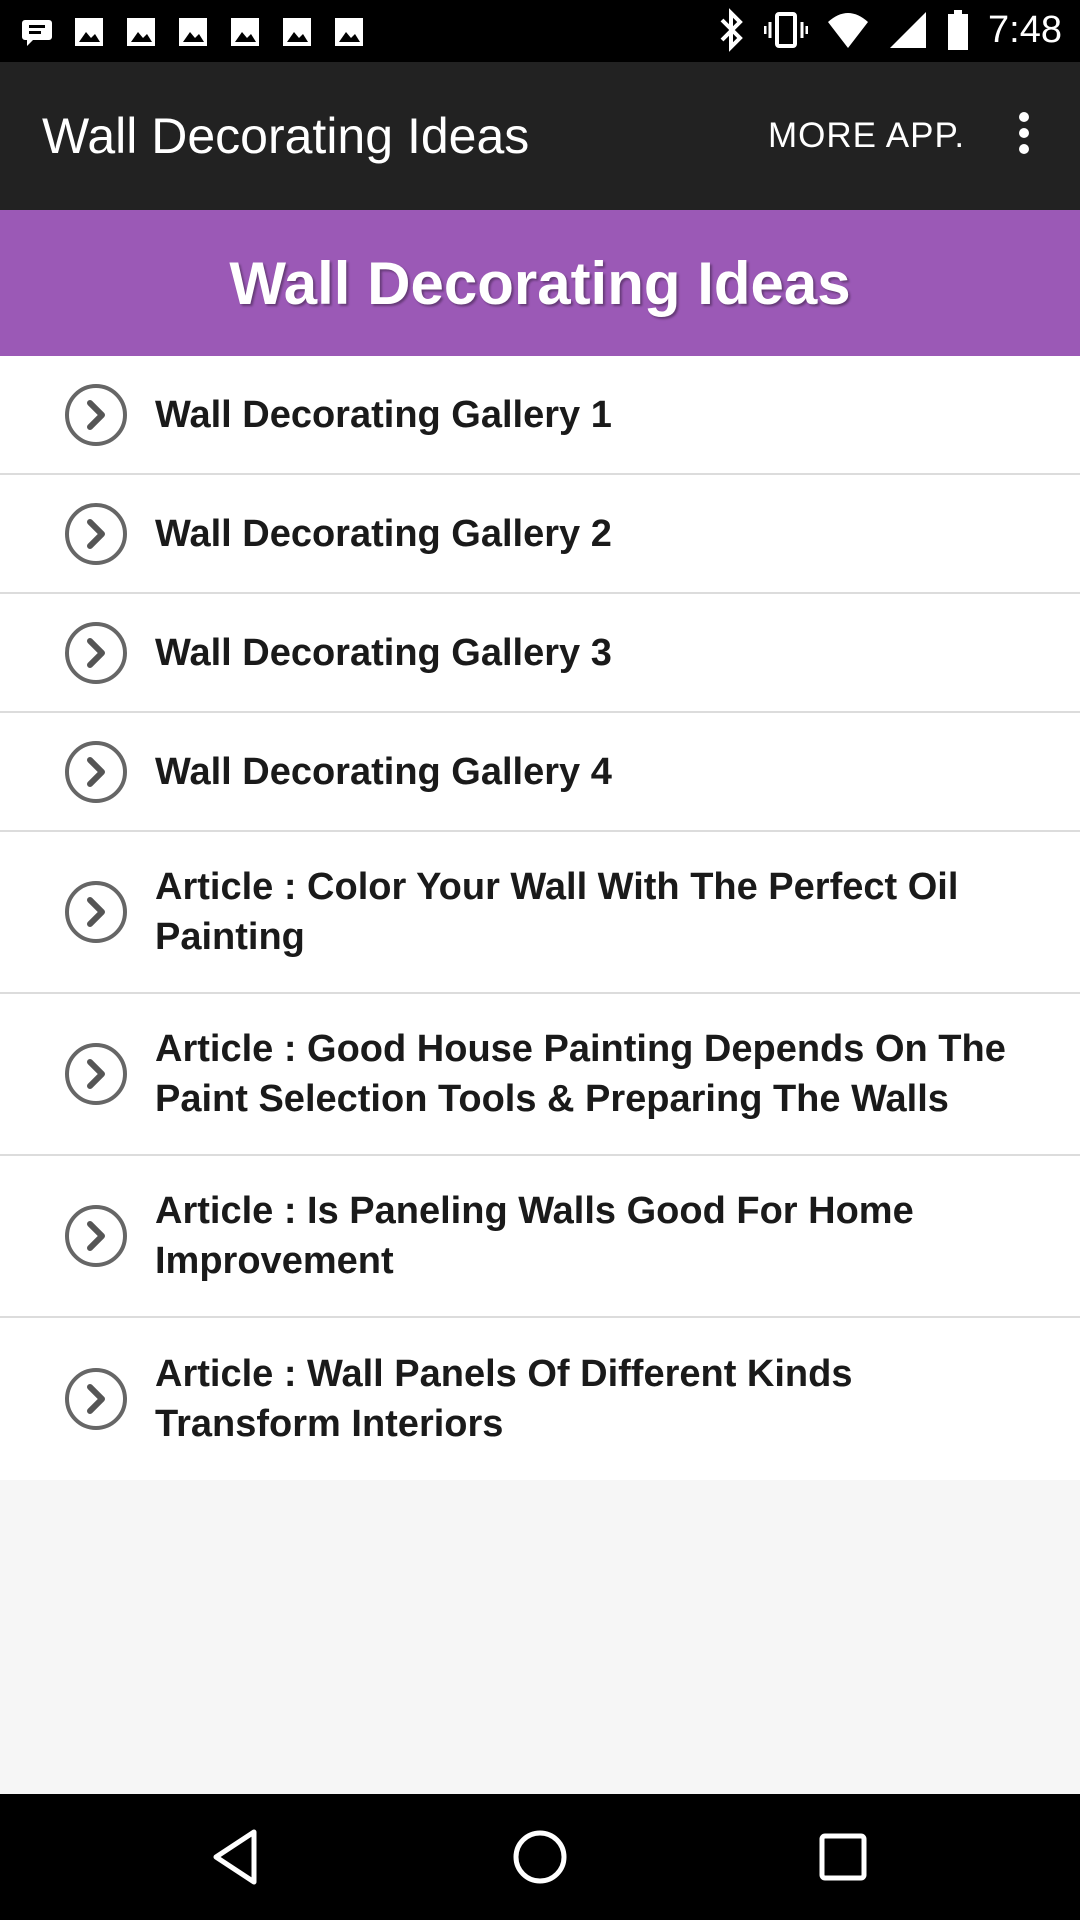 Image resolution: width=1080 pixels, height=1920 pixels. What do you see at coordinates (889, 30) in the screenshot?
I see `system-icons: 7:48` at bounding box center [889, 30].